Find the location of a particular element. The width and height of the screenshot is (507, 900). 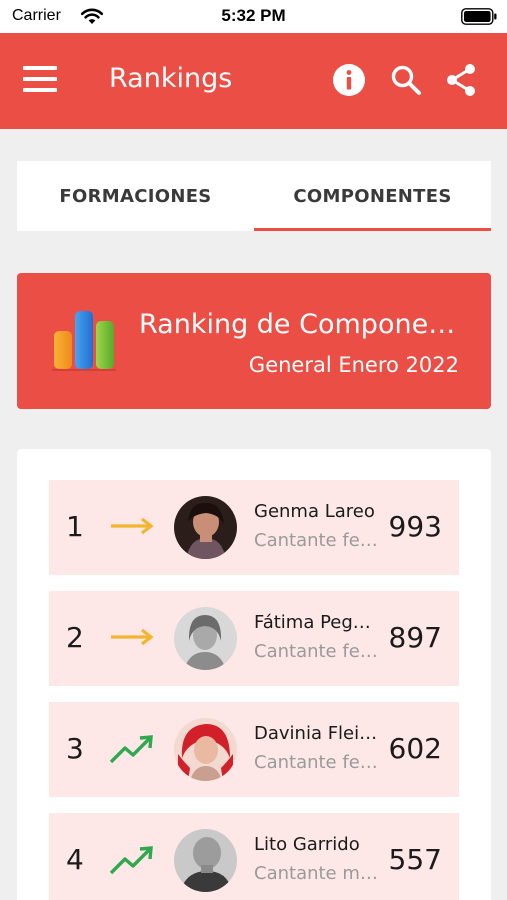

banner-subtitle: General Enero 2022 is located at coordinates (353, 365).